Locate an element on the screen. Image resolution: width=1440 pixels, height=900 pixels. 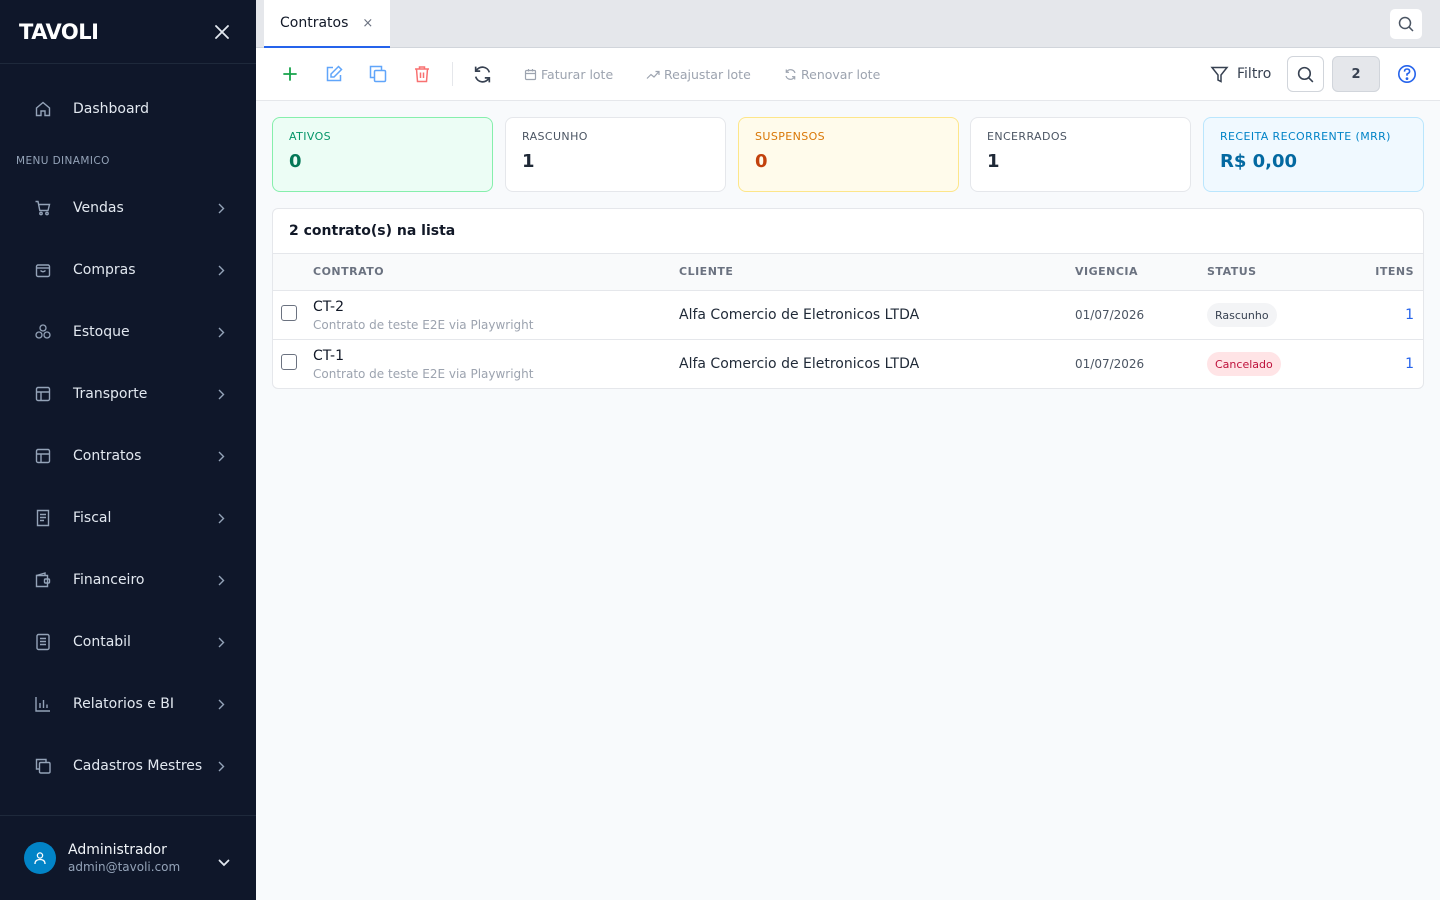
filter-icon is located at coordinates (1219, 74).